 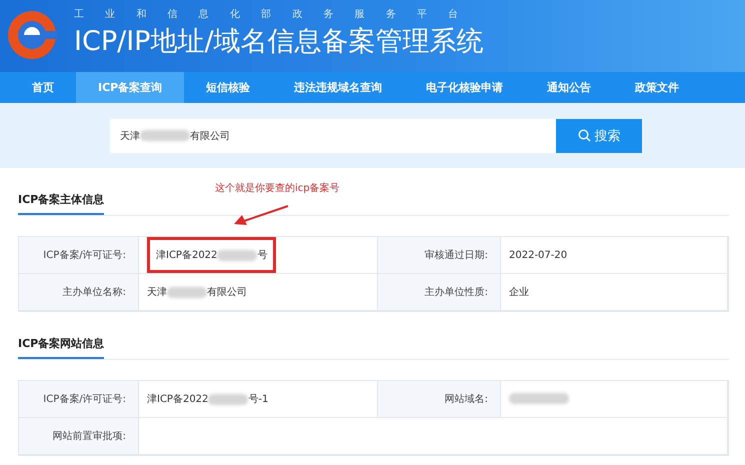 What do you see at coordinates (657, 87) in the screenshot?
I see `nav-tab: 政策文件` at bounding box center [657, 87].